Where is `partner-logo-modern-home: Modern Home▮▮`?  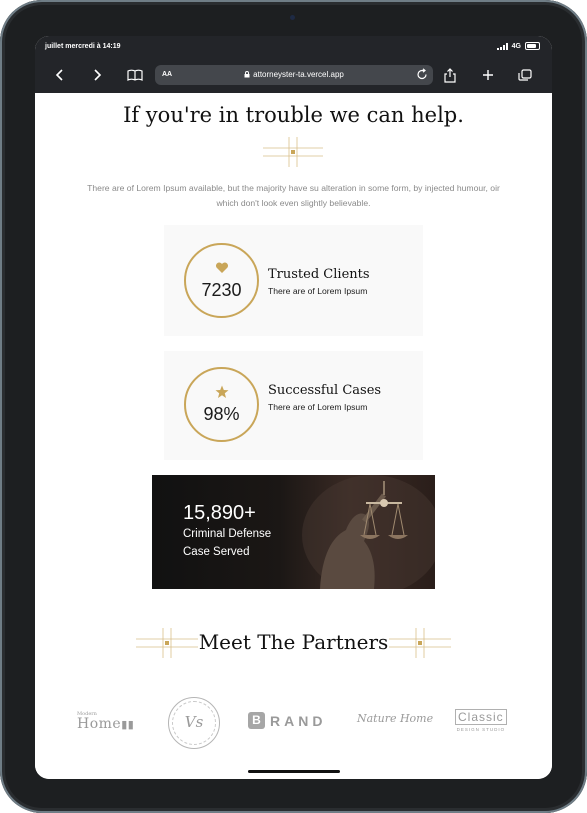 partner-logo-modern-home: Modern Home▮▮ is located at coordinates (105, 721).